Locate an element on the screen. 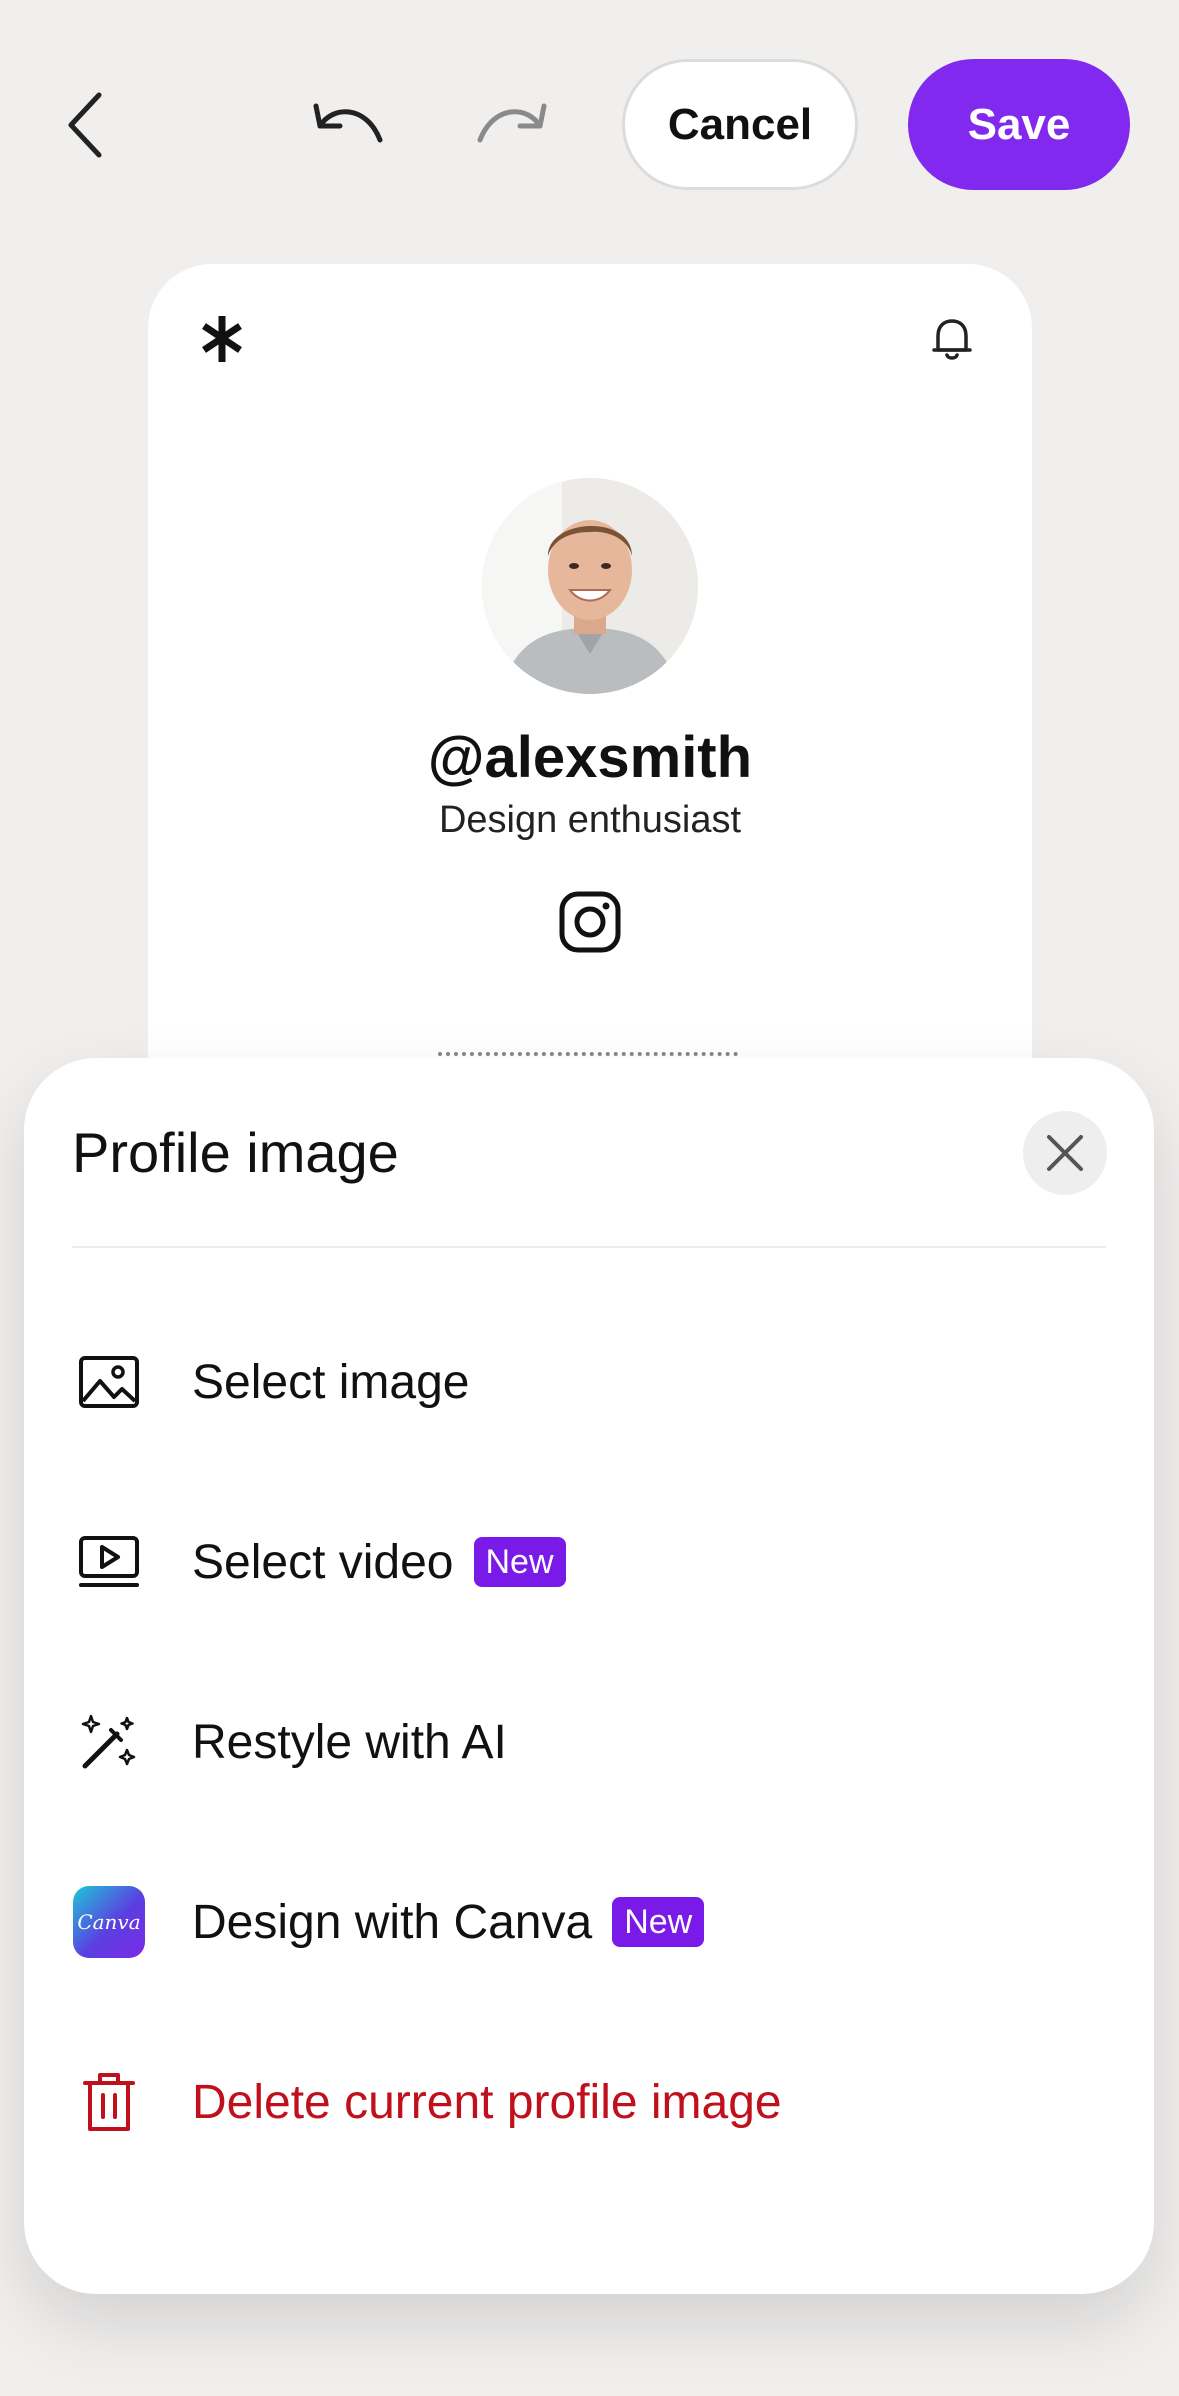 This screenshot has height=2396, width=1179. redo-icon is located at coordinates (512, 123).